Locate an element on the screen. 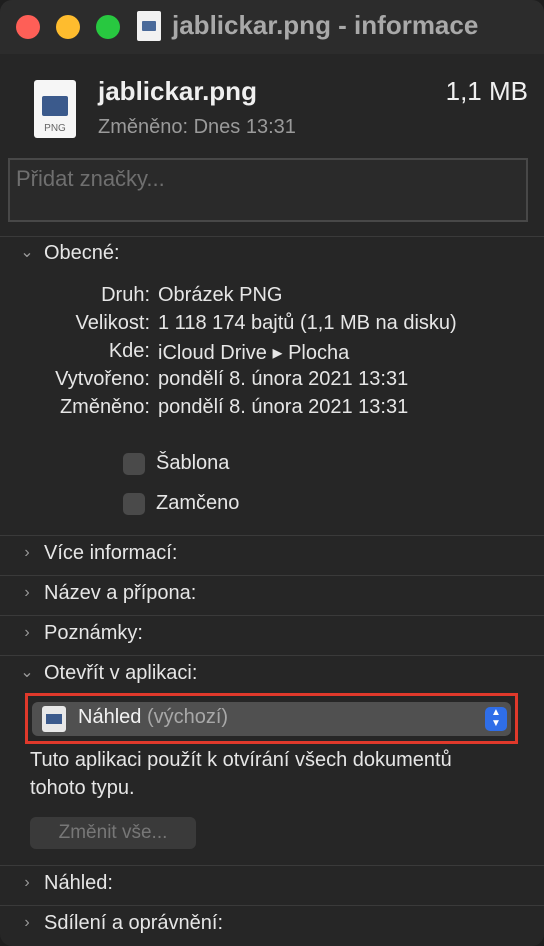  zoom-button is located at coordinates (108, 27).